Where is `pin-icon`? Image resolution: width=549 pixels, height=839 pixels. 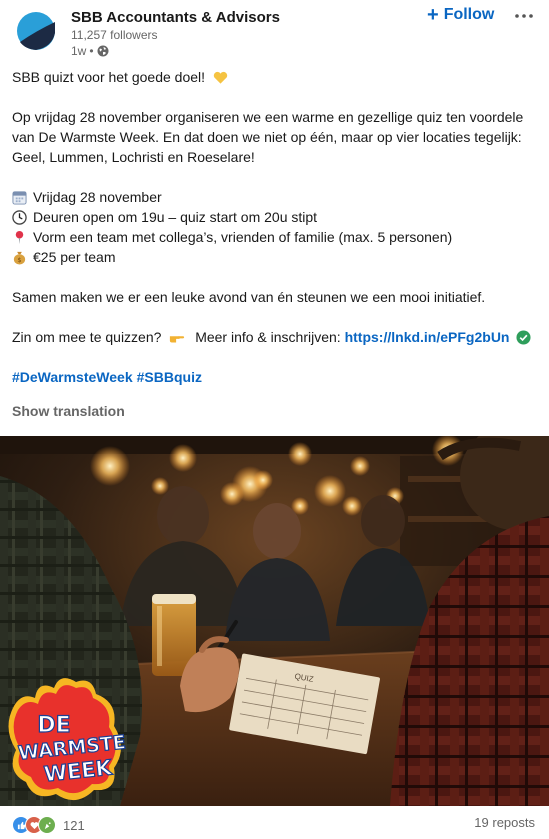
pin-icon is located at coordinates (19, 237).